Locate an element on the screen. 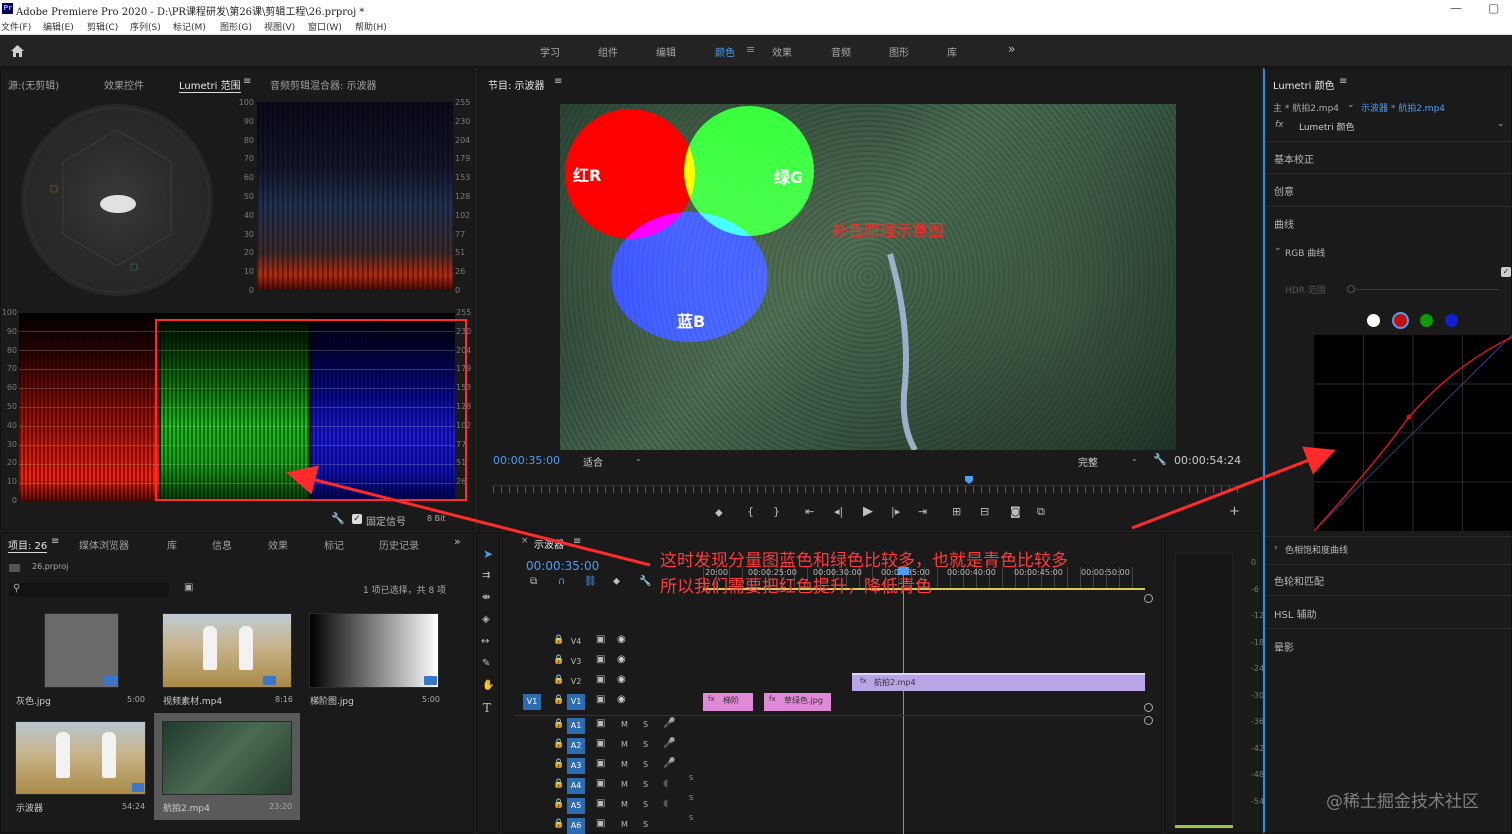 The height and width of the screenshot is (834, 1512). watermark: @稀土掘金技术社区 is located at coordinates (1402, 802).